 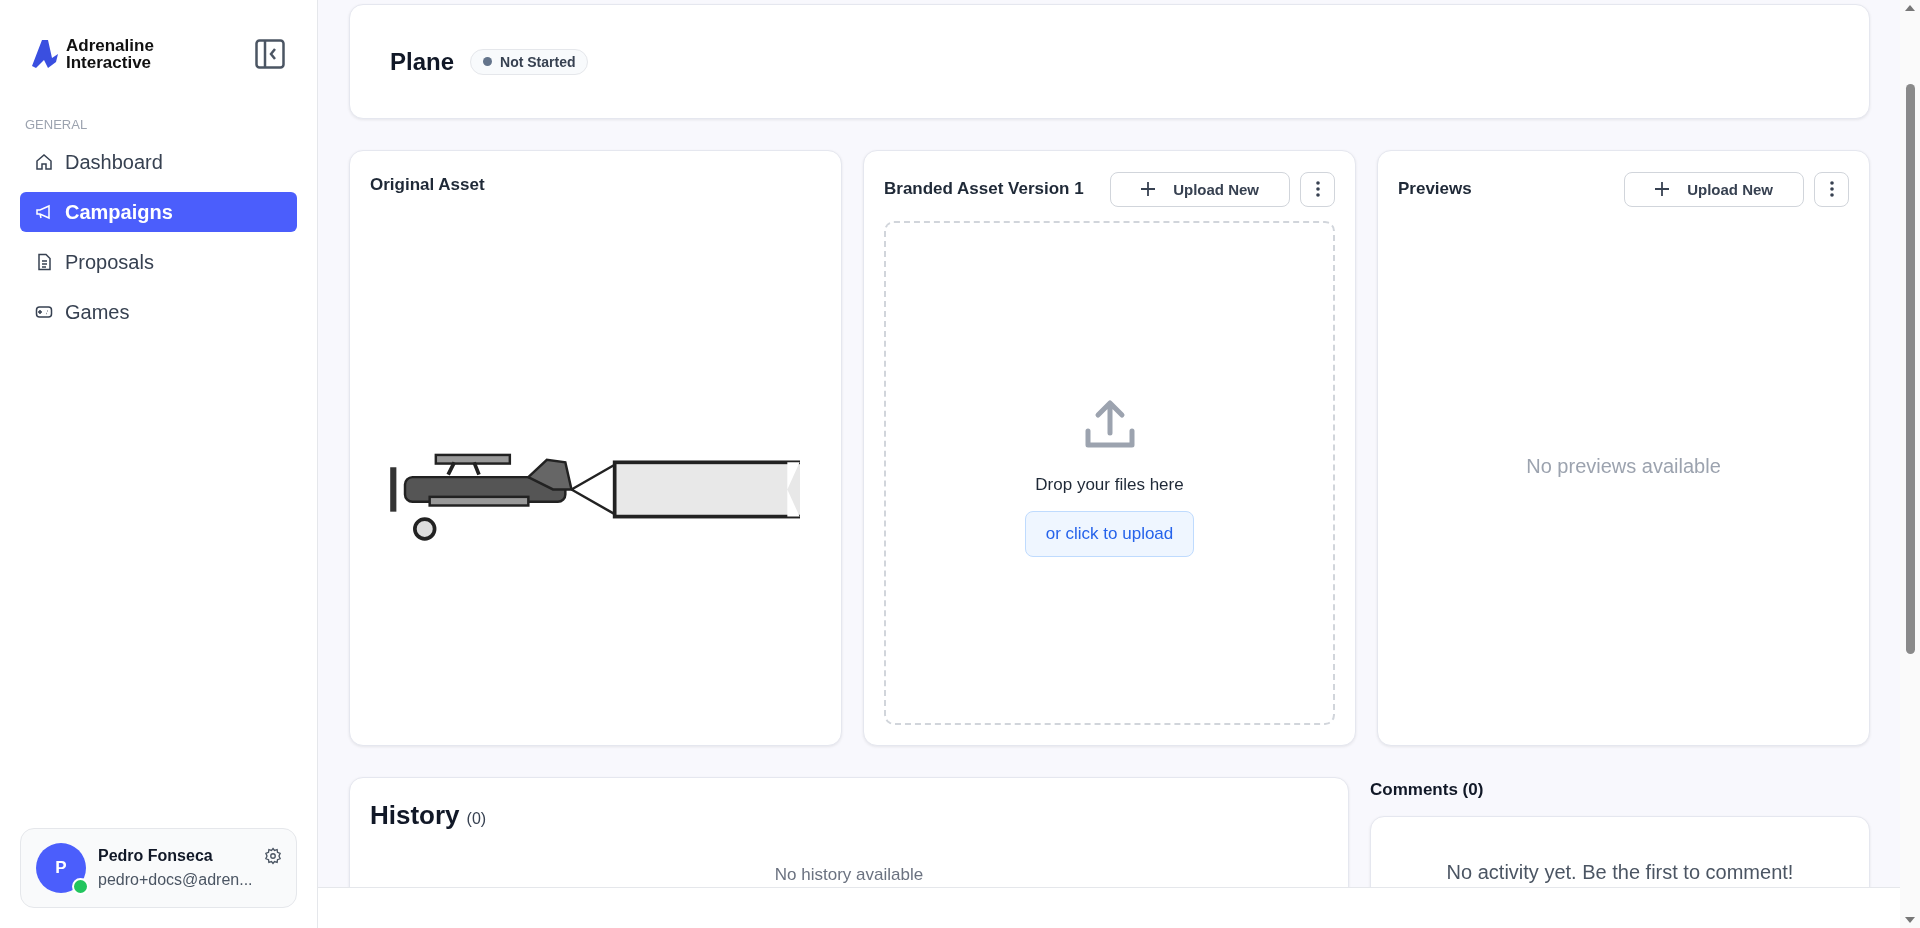 What do you see at coordinates (1910, 920) in the screenshot?
I see `scroll-down-icon` at bounding box center [1910, 920].